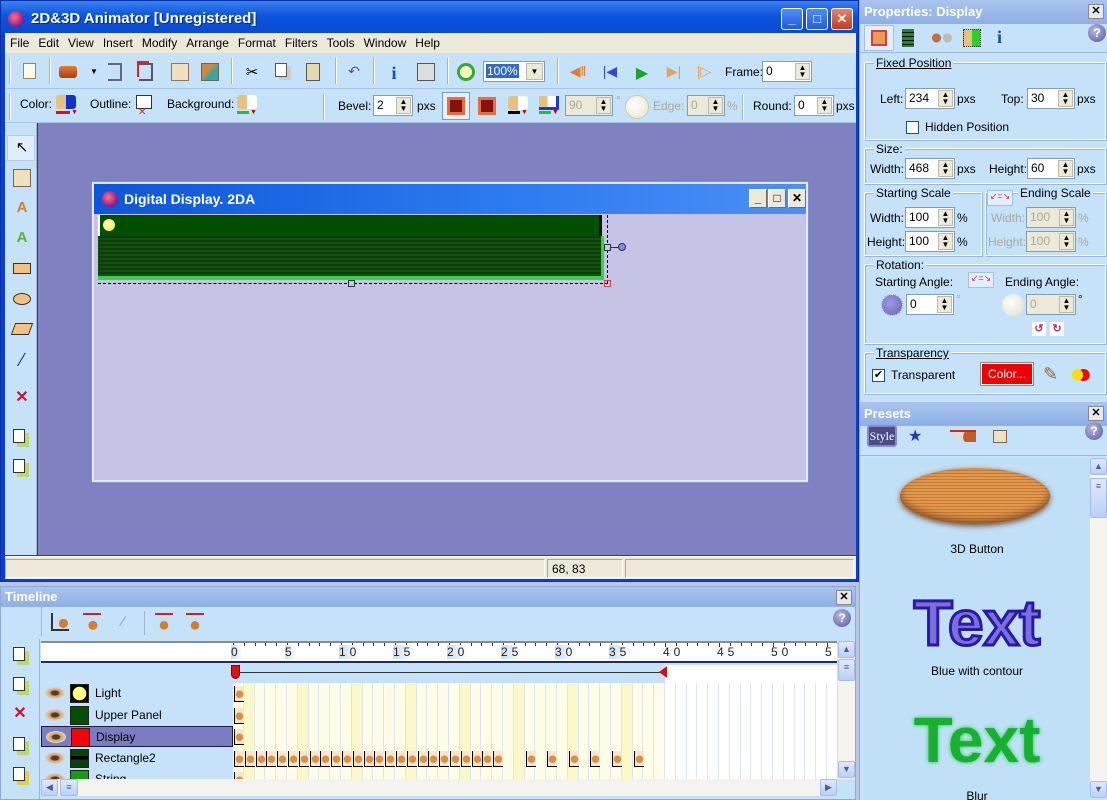  Describe the element at coordinates (535, 731) in the screenshot. I see `frame-grid` at that location.